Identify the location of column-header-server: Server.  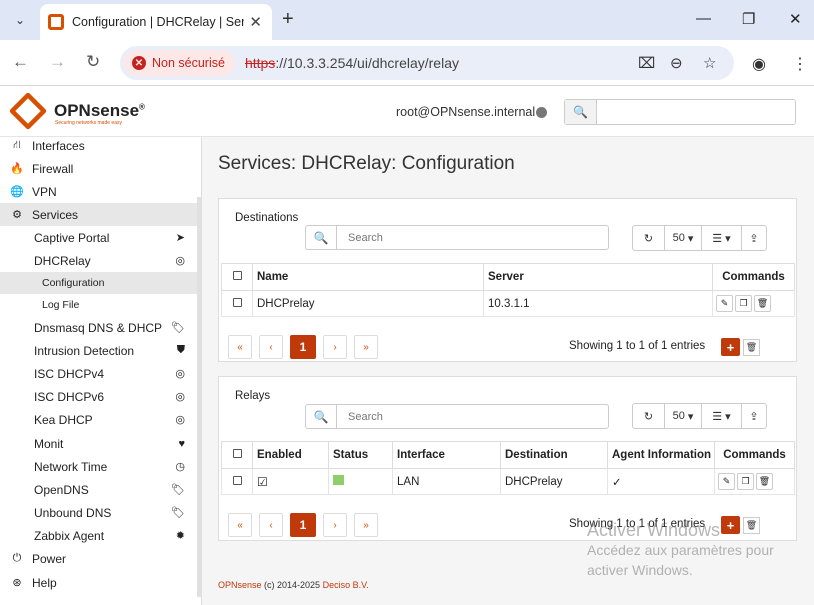
(598, 277).